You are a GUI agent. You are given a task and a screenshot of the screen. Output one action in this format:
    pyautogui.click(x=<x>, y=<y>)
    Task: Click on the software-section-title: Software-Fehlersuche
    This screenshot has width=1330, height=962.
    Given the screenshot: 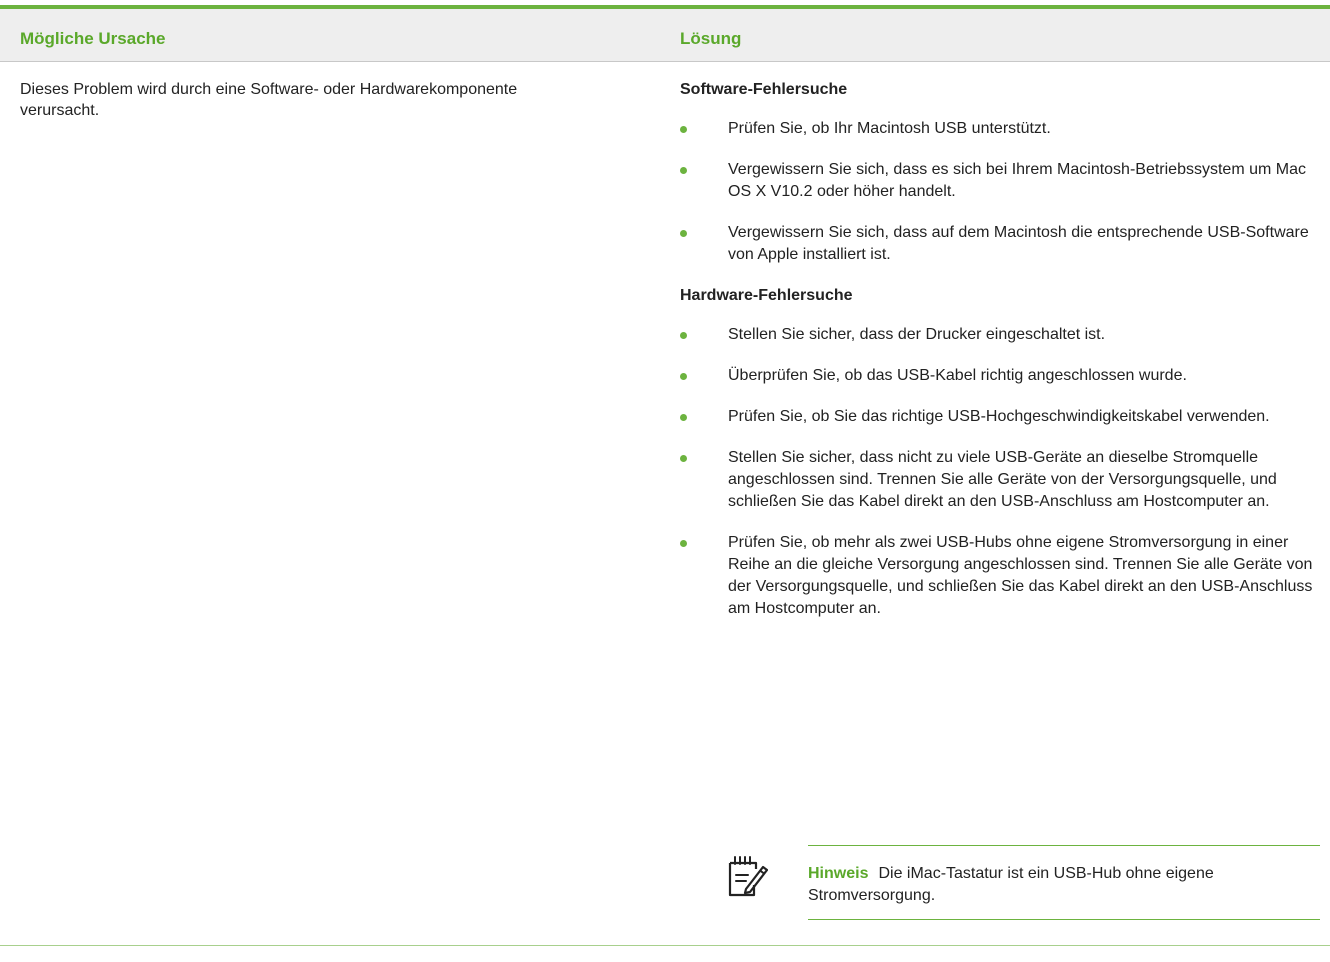 What is the action you would take?
    pyautogui.click(x=764, y=89)
    